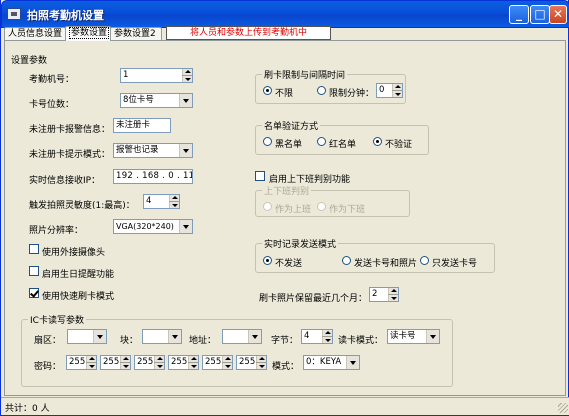  What do you see at coordinates (82, 206) in the screenshot?
I see `sensitivity-label: 触发拍照灵敏度(1:最高)：` at bounding box center [82, 206].